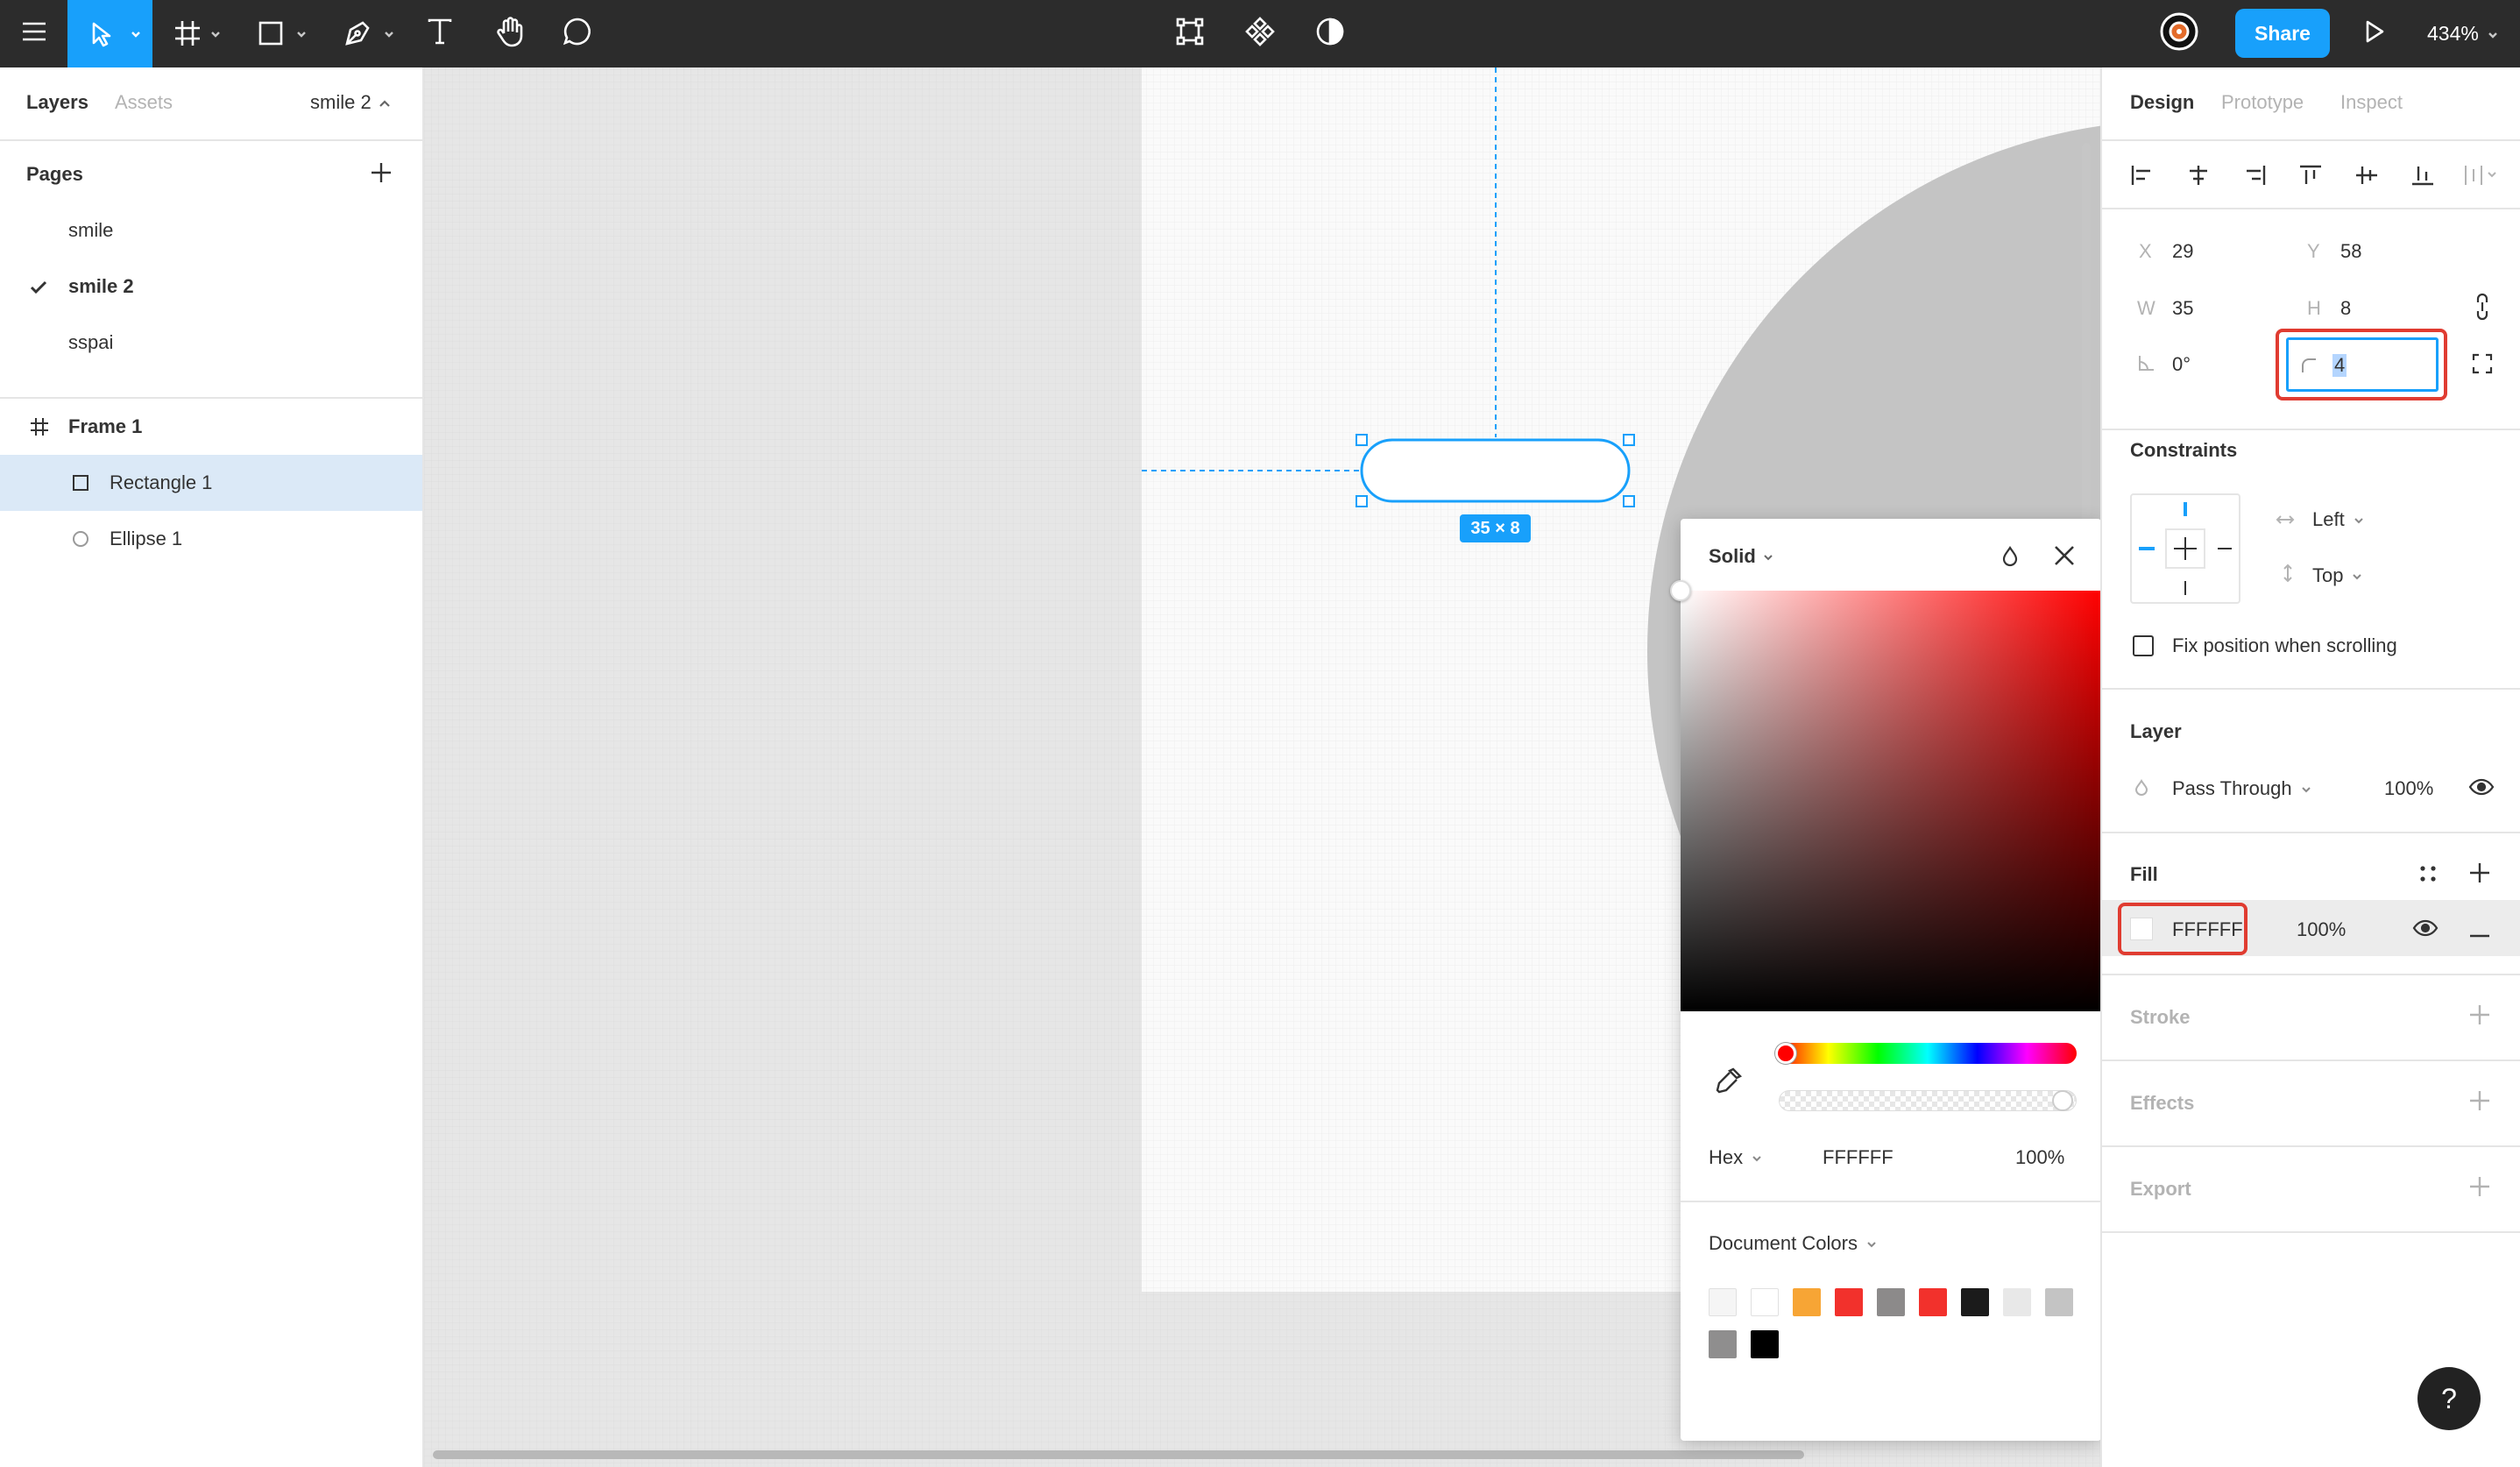 Image resolution: width=2520 pixels, height=1467 pixels. Describe the element at coordinates (2366, 178) in the screenshot. I see `align-vertical-center-icon` at that location.